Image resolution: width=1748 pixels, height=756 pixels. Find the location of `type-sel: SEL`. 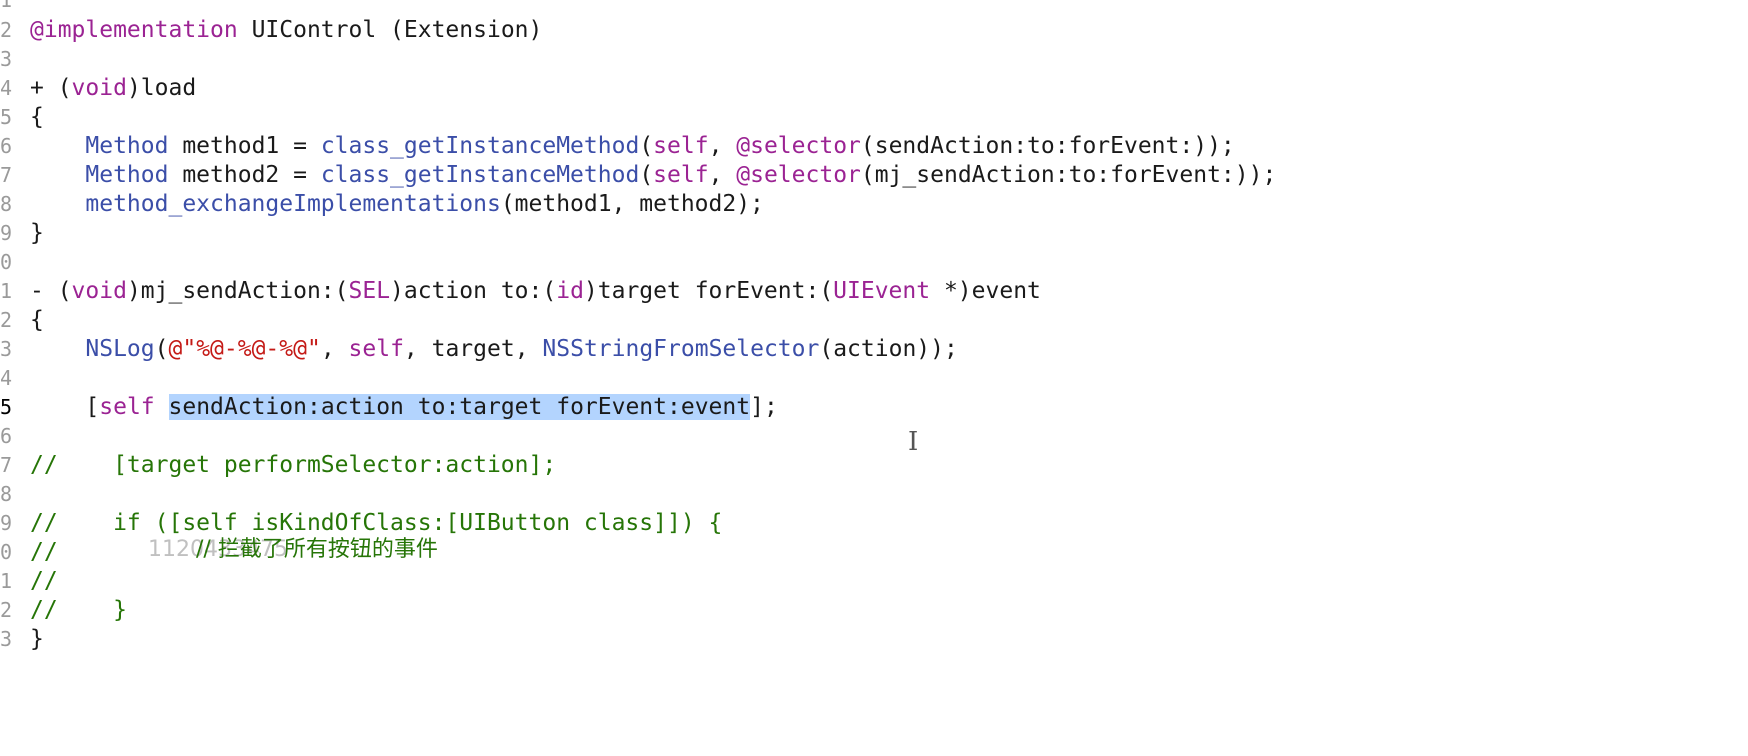

type-sel: SEL is located at coordinates (369, 291).